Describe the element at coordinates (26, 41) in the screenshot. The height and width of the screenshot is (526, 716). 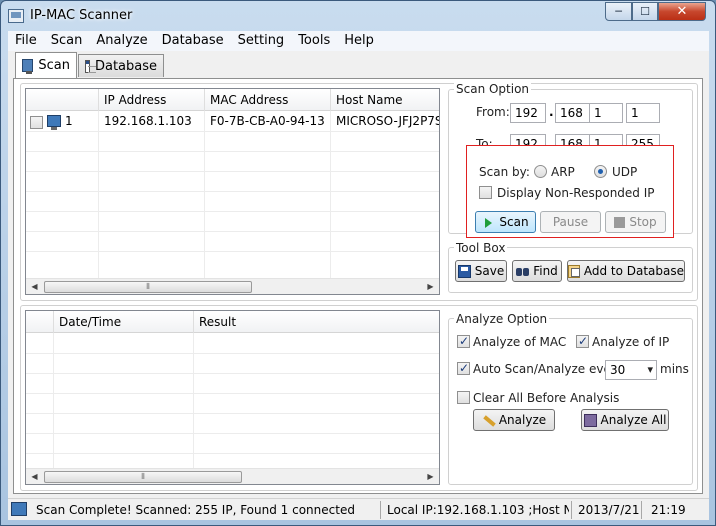
I see `menu-file: File` at that location.